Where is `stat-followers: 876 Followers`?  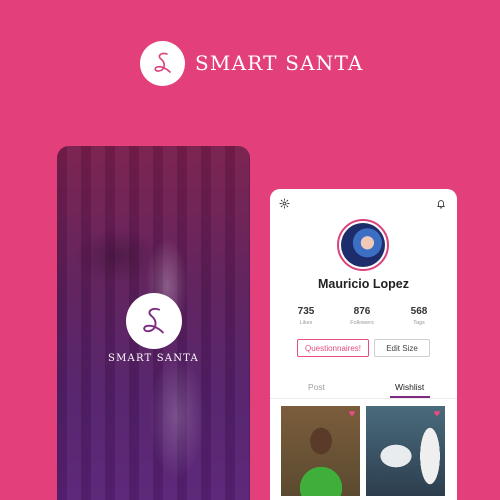
stat-followers: 876 Followers is located at coordinates (362, 316).